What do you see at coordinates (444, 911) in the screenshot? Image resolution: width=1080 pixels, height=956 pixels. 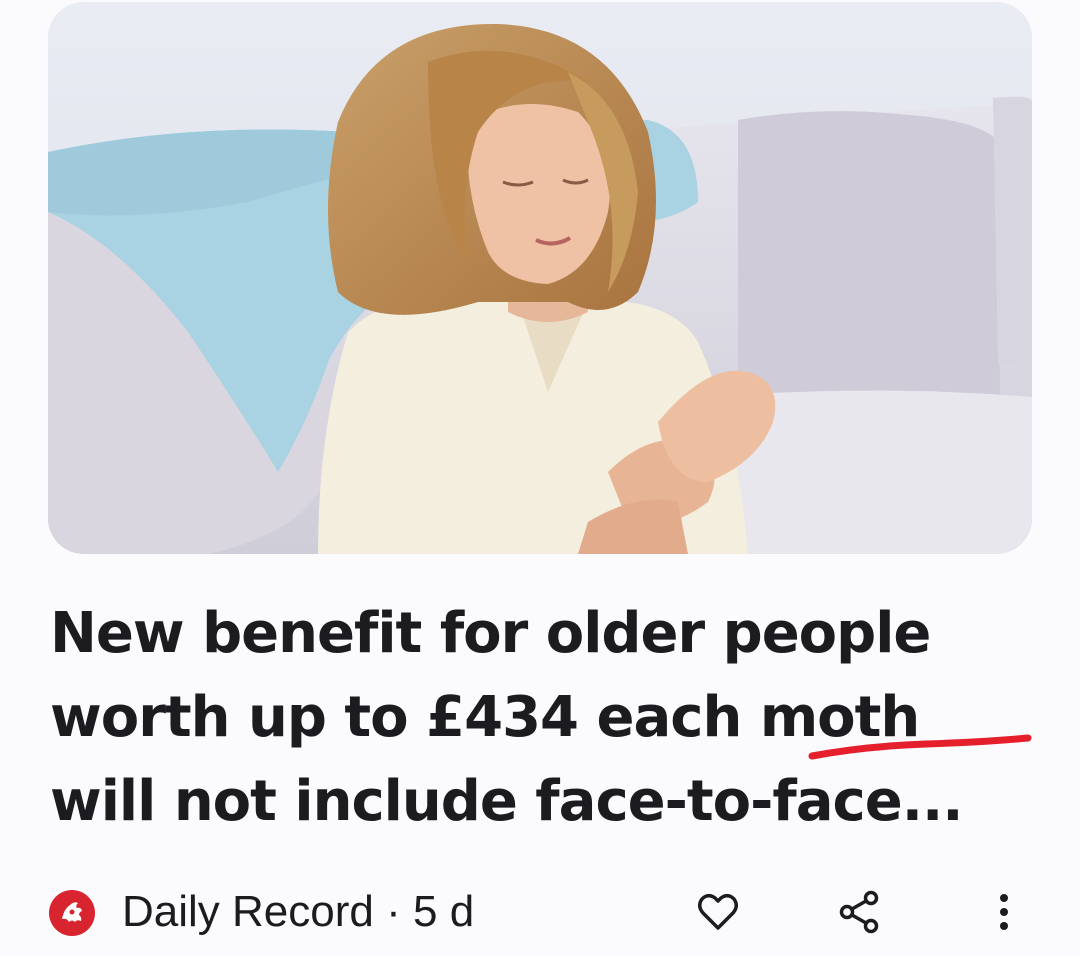 I see `article-age: 5 d` at bounding box center [444, 911].